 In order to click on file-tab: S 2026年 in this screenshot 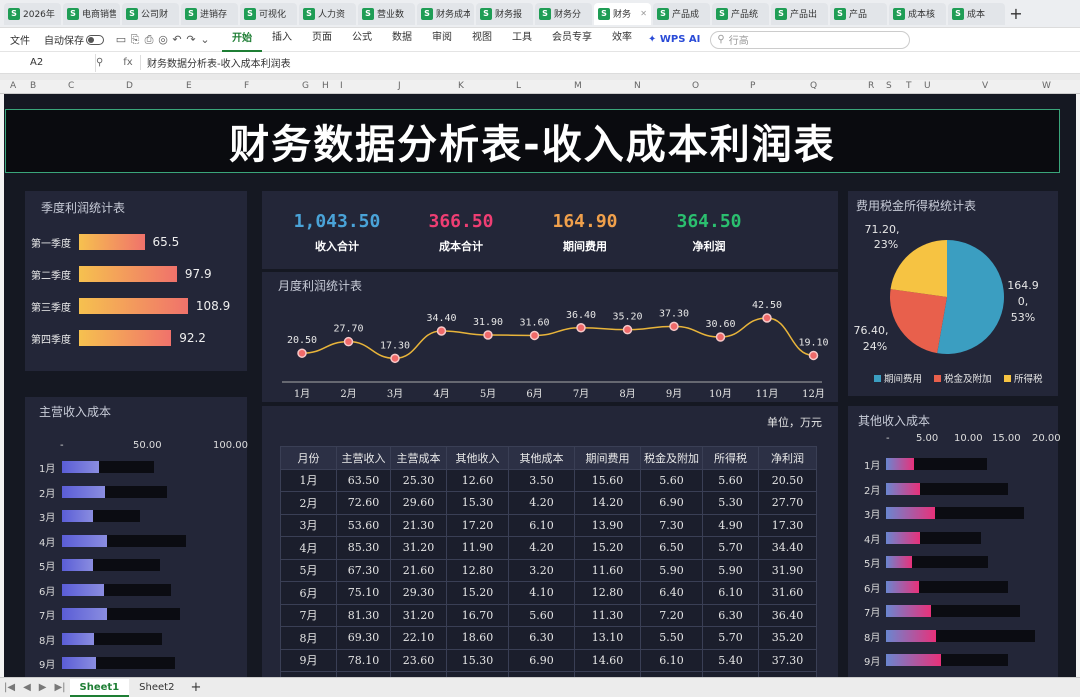, I will do `click(32, 13)`.